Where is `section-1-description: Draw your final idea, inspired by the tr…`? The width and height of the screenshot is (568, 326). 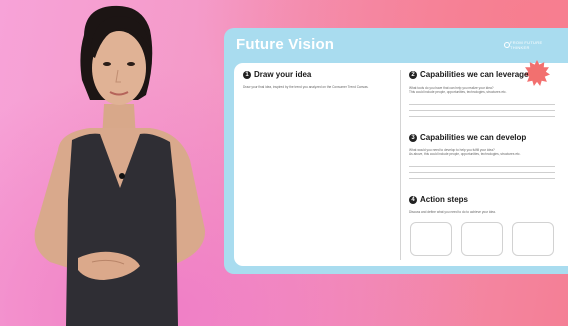
section-1-description: Draw your final idea, inspired by the tr… is located at coordinates (306, 87).